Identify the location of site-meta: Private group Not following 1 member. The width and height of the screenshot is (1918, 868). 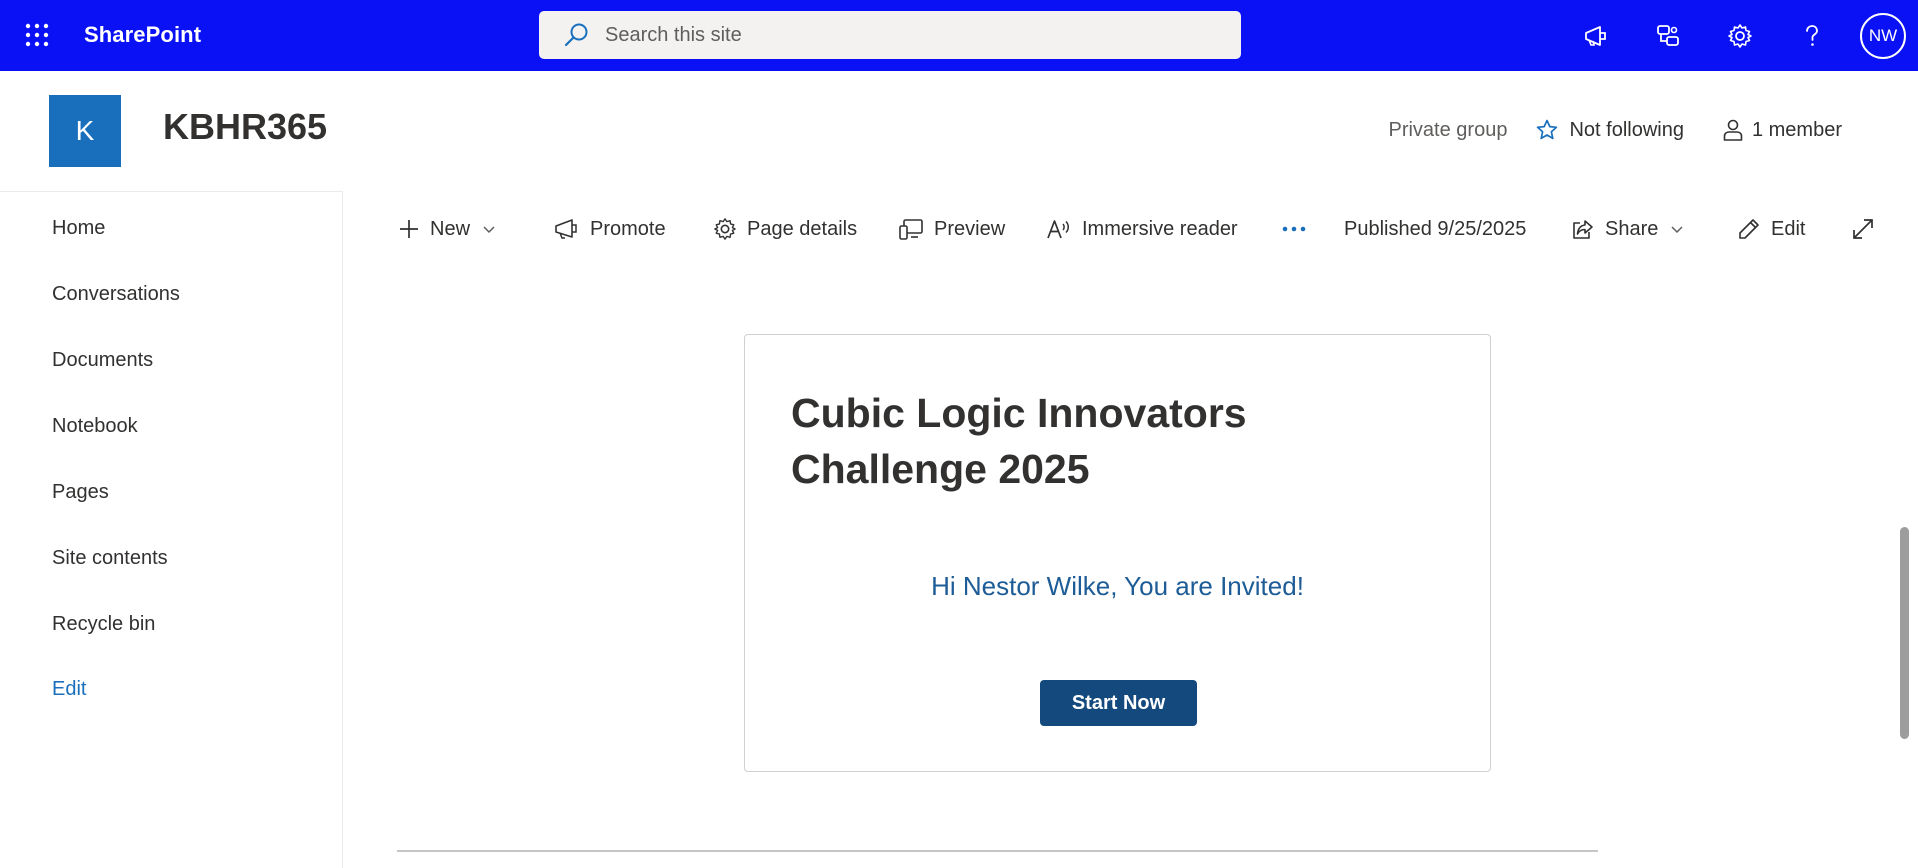
(1615, 130).